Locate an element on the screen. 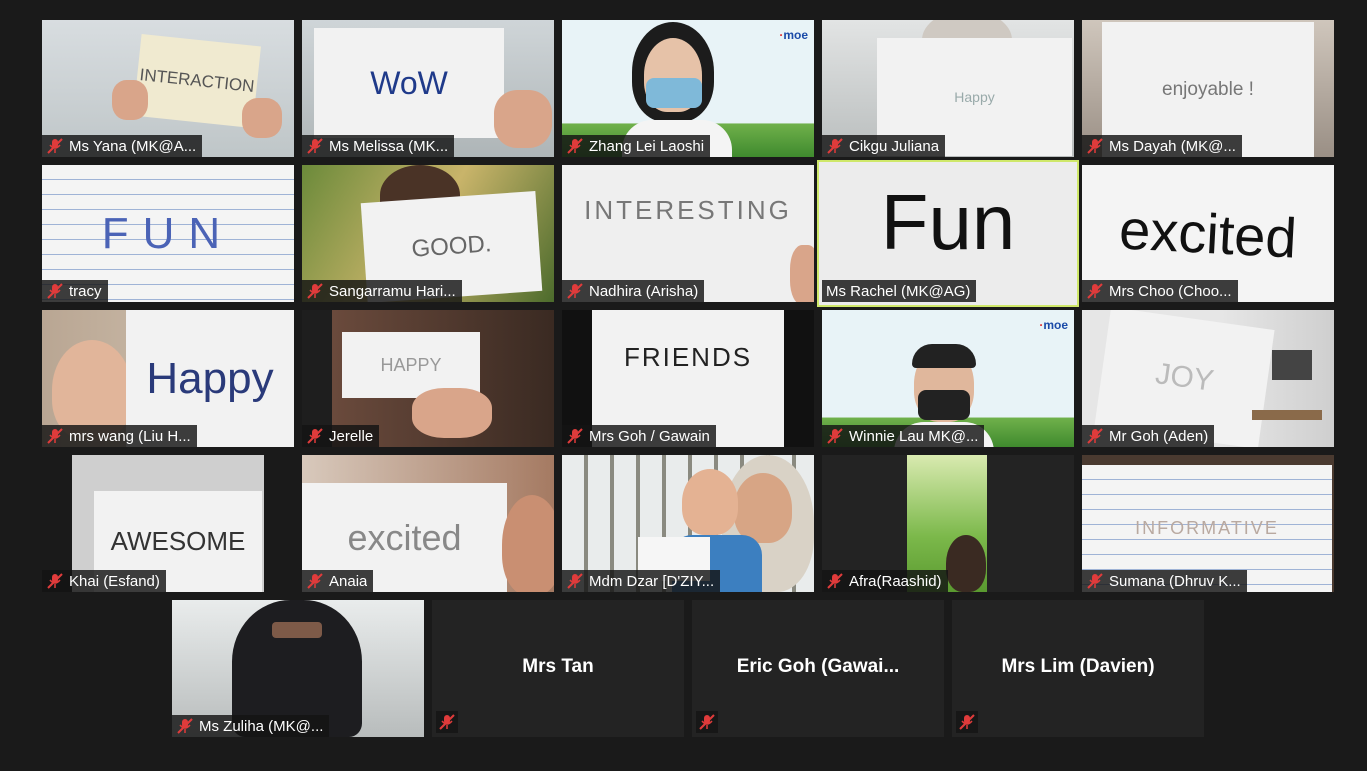 This screenshot has height=771, width=1367. participant-name: Mrs Tan is located at coordinates (558, 666).